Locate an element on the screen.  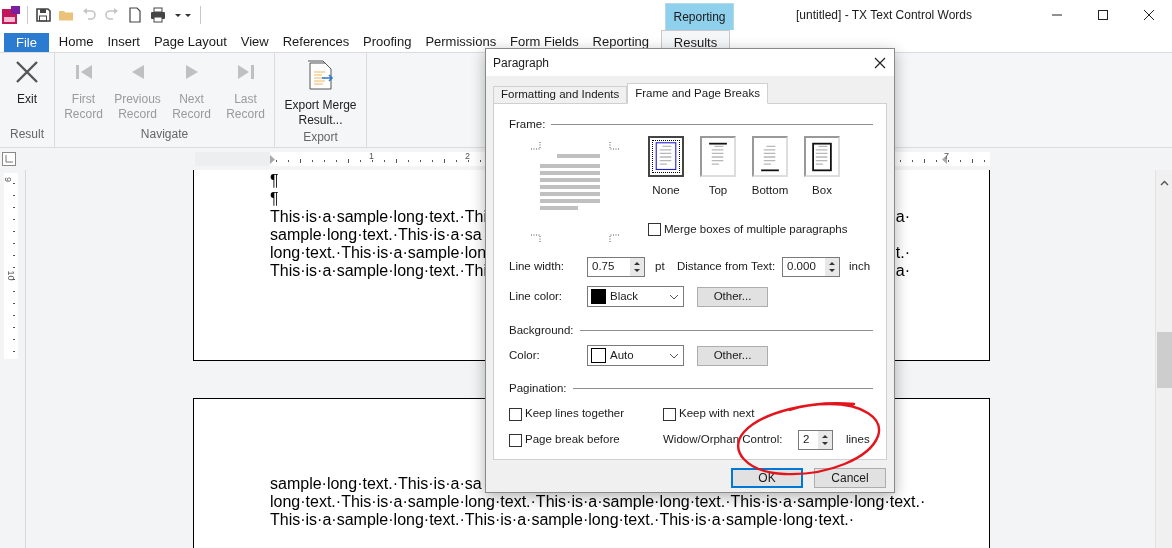
field-label: Line color: is located at coordinates (536, 296).